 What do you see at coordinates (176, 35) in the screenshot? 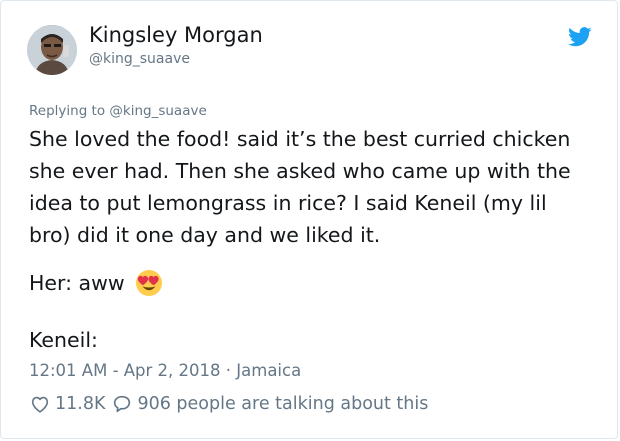
I see `display-name: Kingsley Morgan` at bounding box center [176, 35].